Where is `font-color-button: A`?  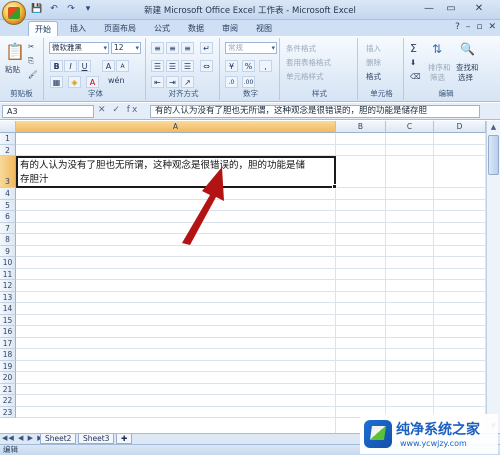
font-color-button: A is located at coordinates (92, 82).